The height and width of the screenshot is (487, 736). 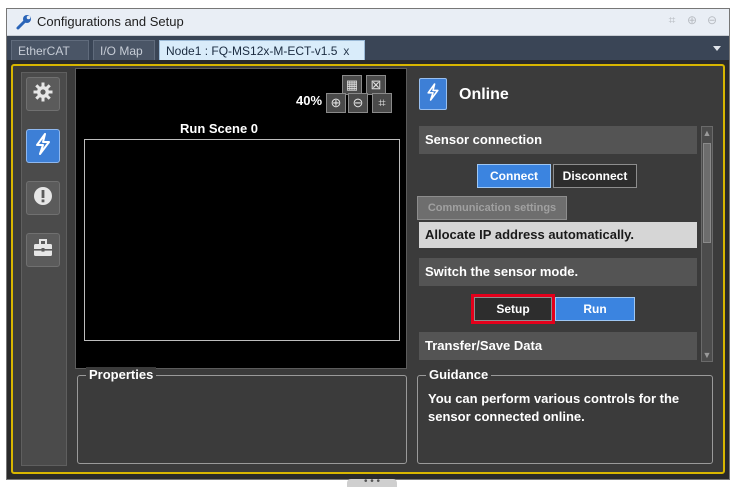 What do you see at coordinates (595, 309) in the screenshot?
I see `run-mode-button: Run` at bounding box center [595, 309].